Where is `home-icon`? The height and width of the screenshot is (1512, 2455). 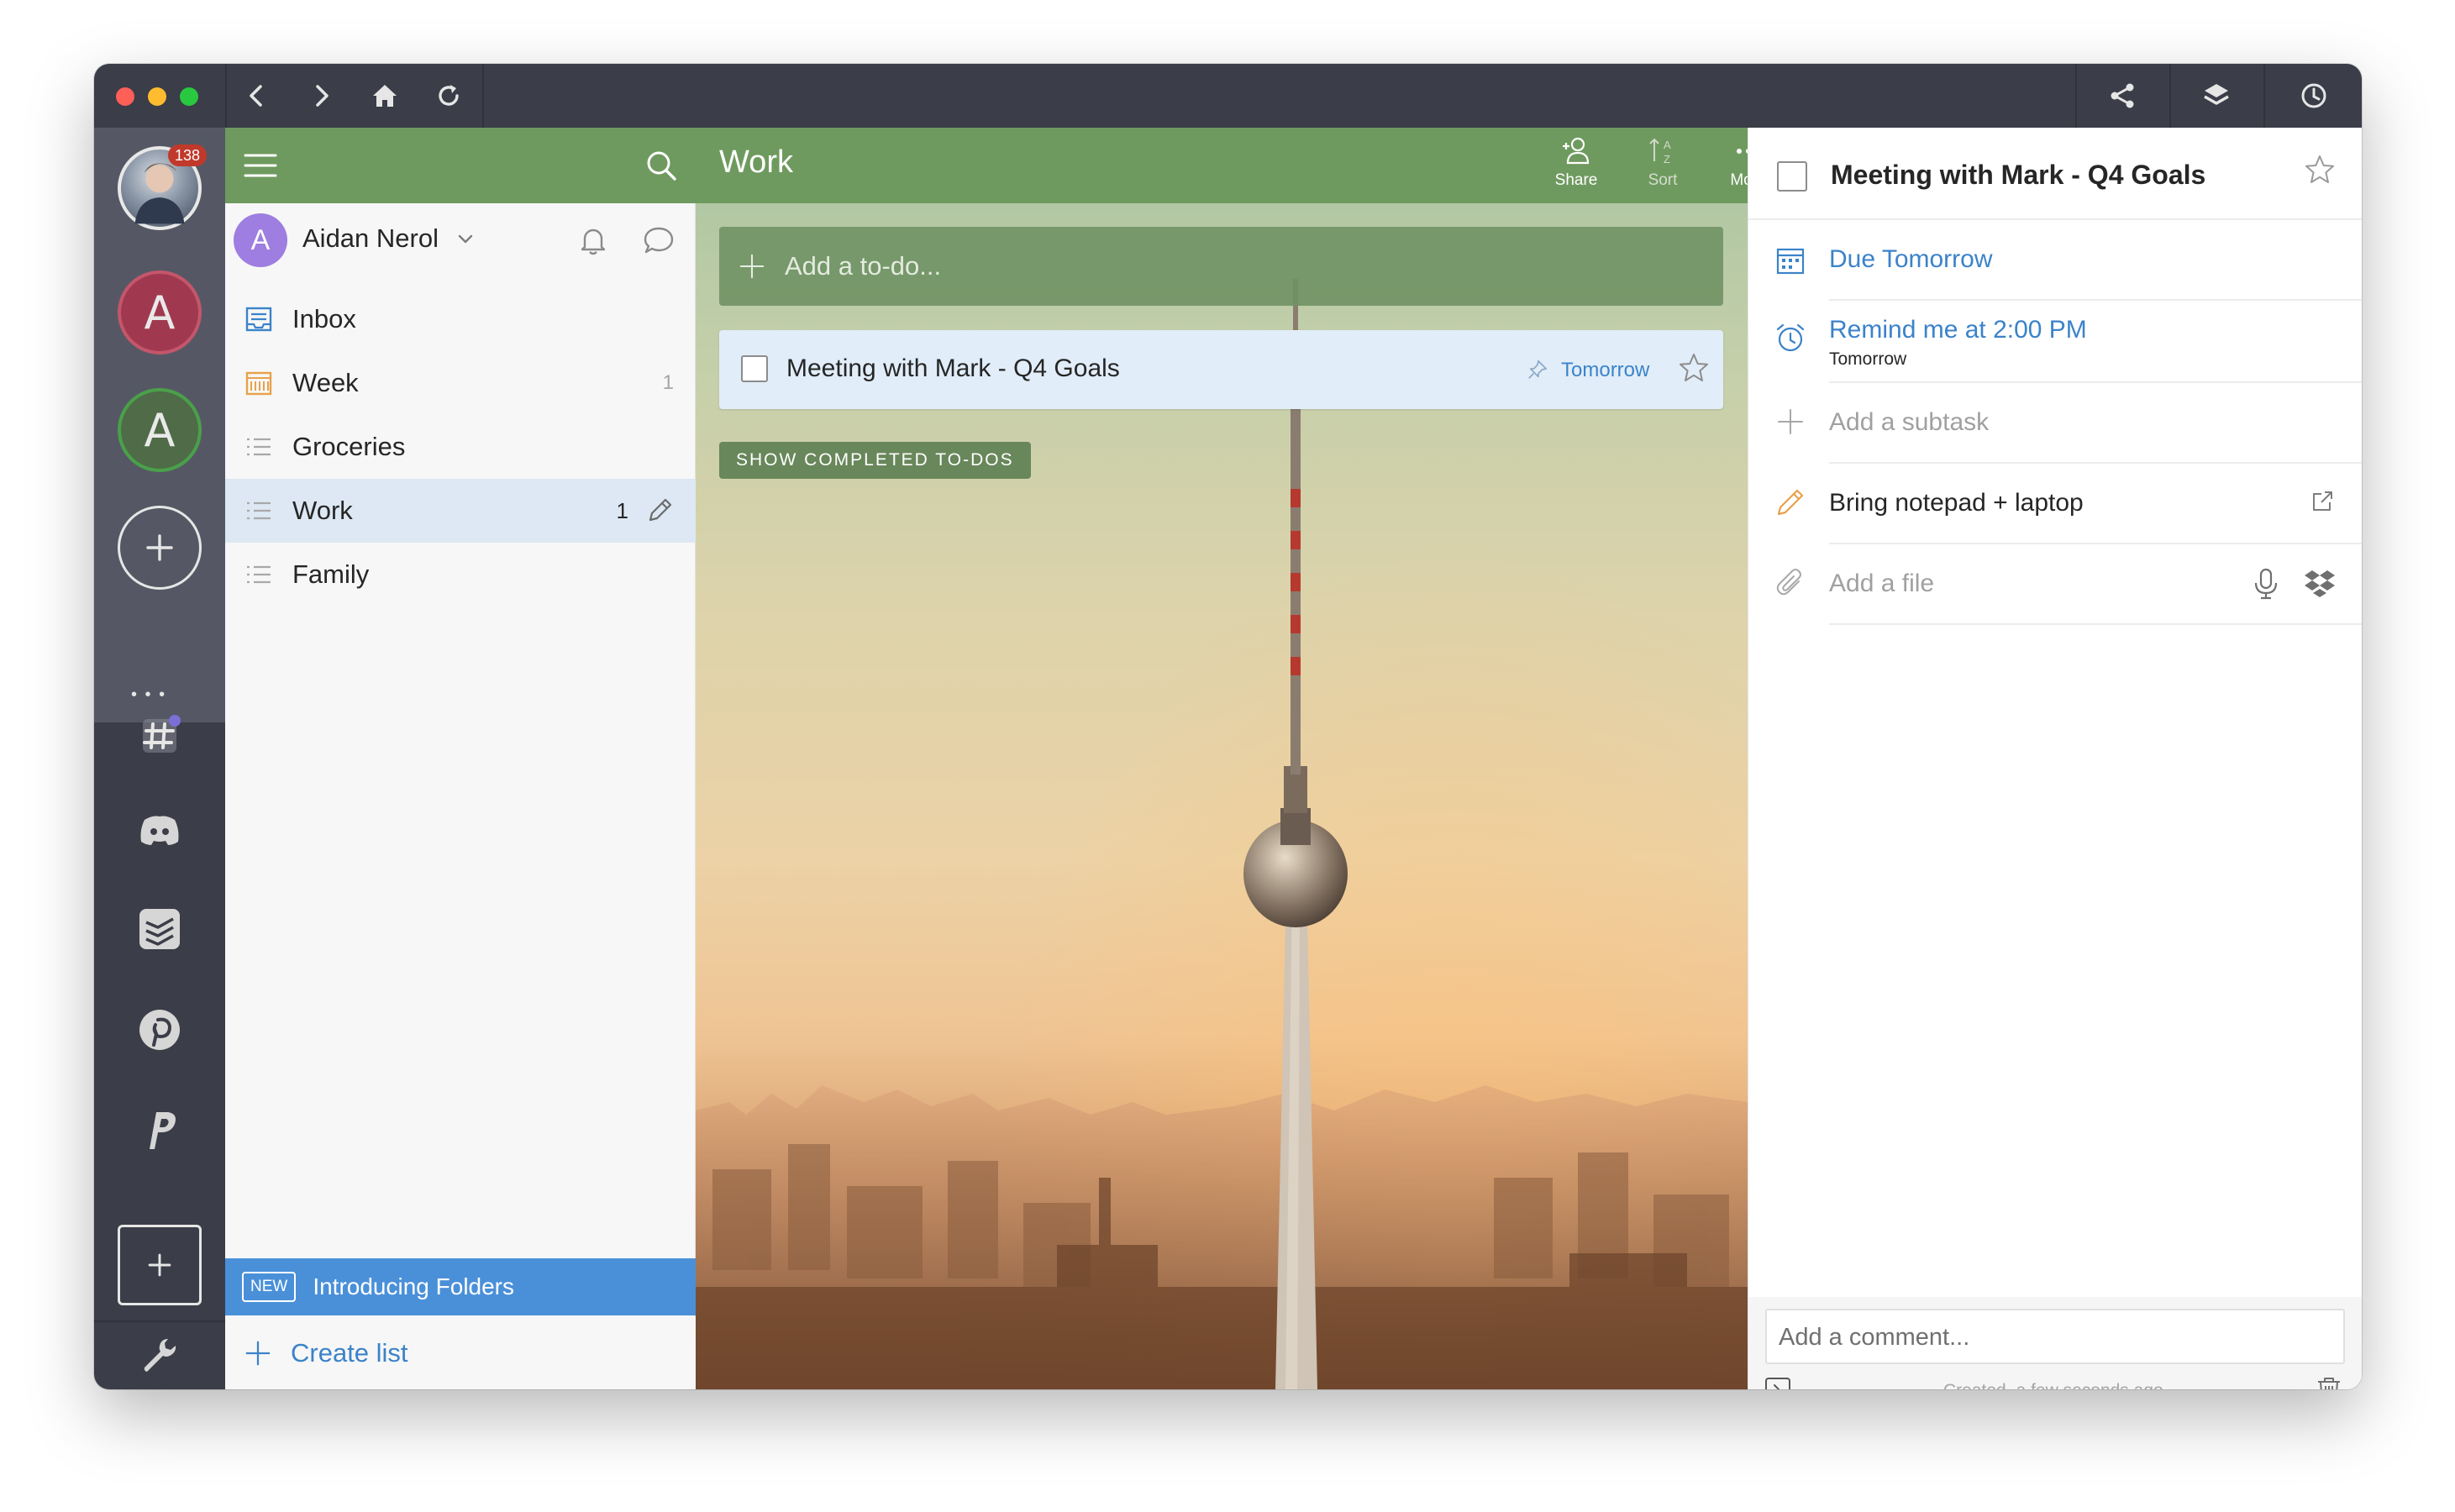 home-icon is located at coordinates (385, 96).